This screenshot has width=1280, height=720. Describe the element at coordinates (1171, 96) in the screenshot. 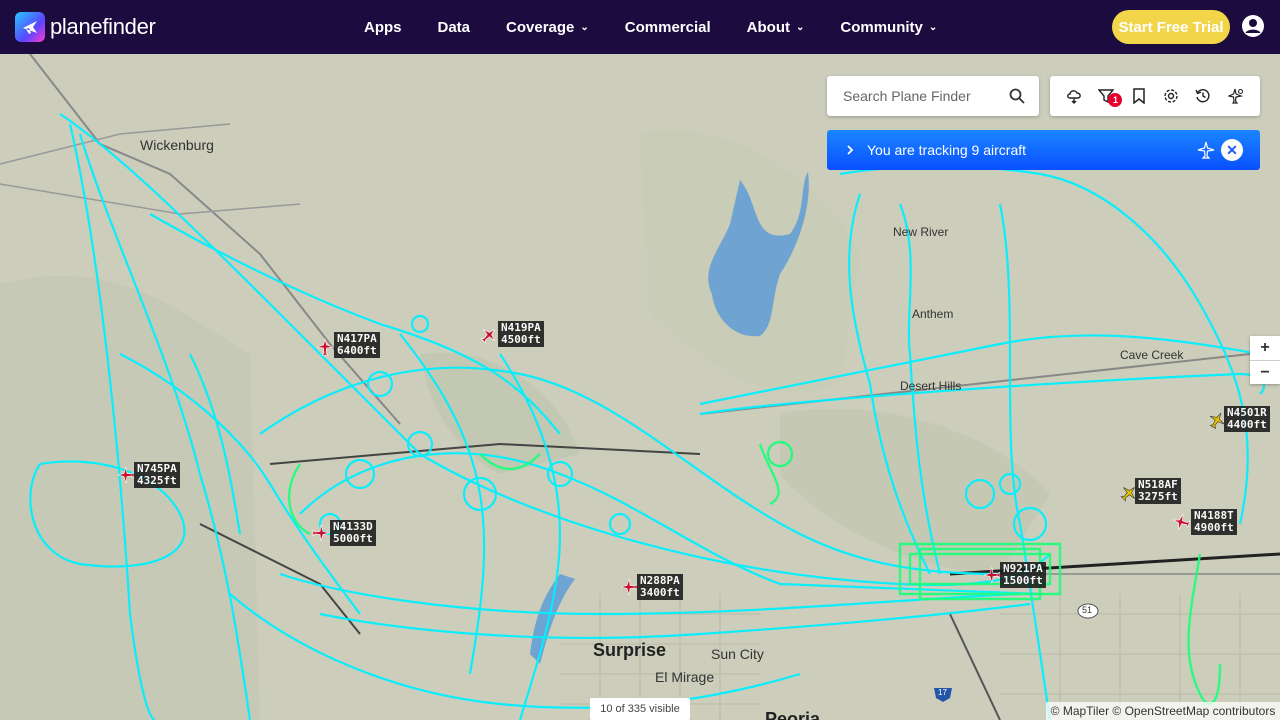

I see `settings-icon` at that location.